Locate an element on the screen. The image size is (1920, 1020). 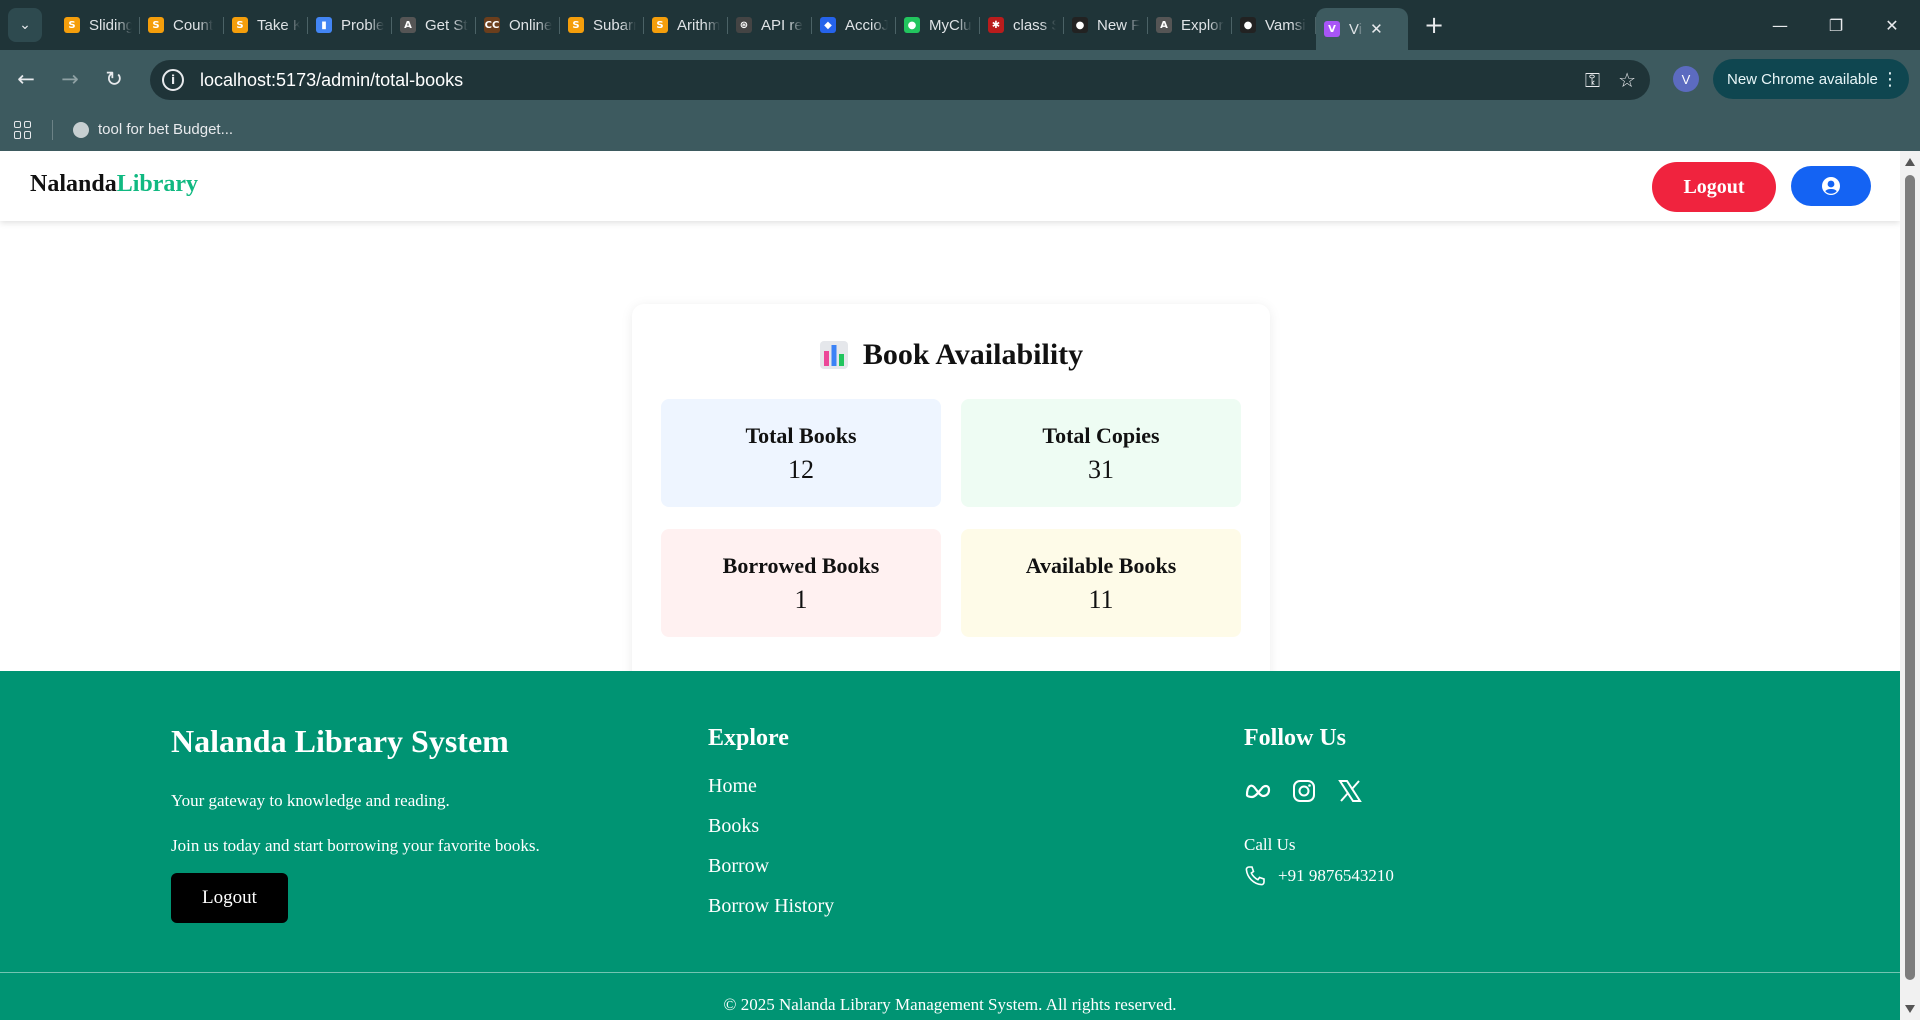
tab-favicon-icon: ▮ is located at coordinates (324, 25).